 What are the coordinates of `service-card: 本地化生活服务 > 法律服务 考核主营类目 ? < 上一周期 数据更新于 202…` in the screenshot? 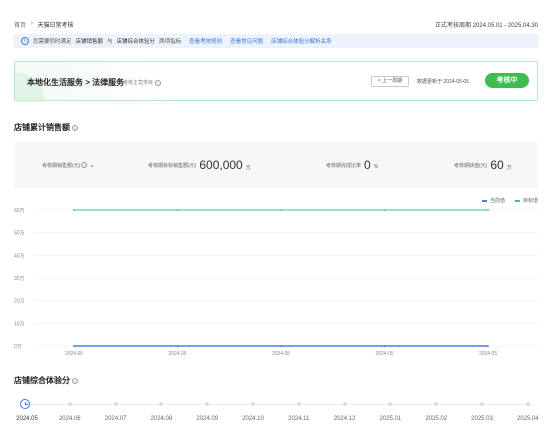 It's located at (276, 81).